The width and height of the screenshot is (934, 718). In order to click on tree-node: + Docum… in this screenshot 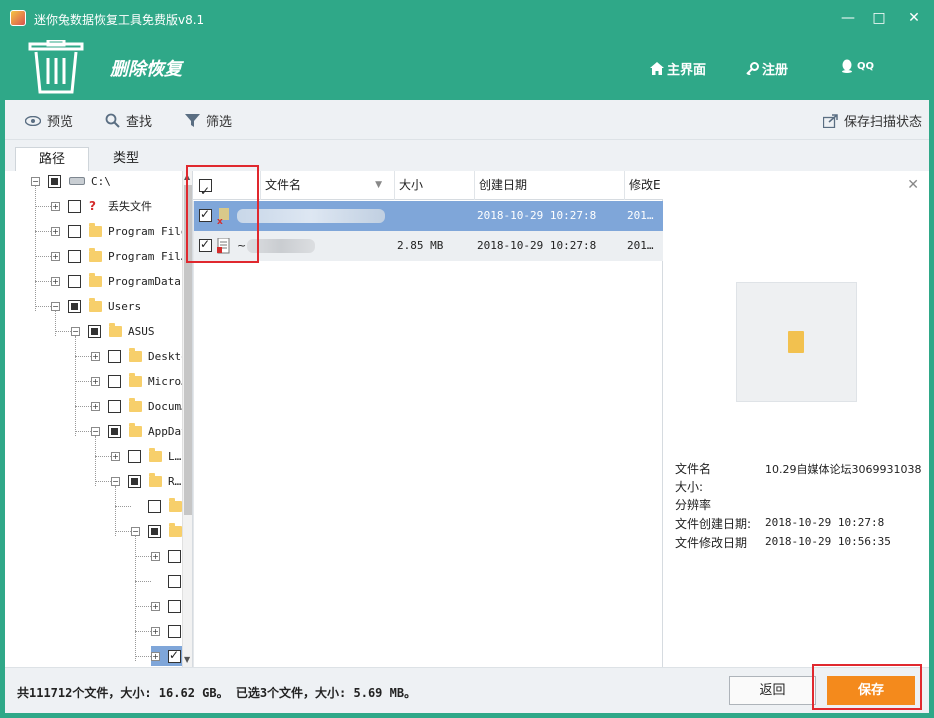, I will do `click(139, 406)`.